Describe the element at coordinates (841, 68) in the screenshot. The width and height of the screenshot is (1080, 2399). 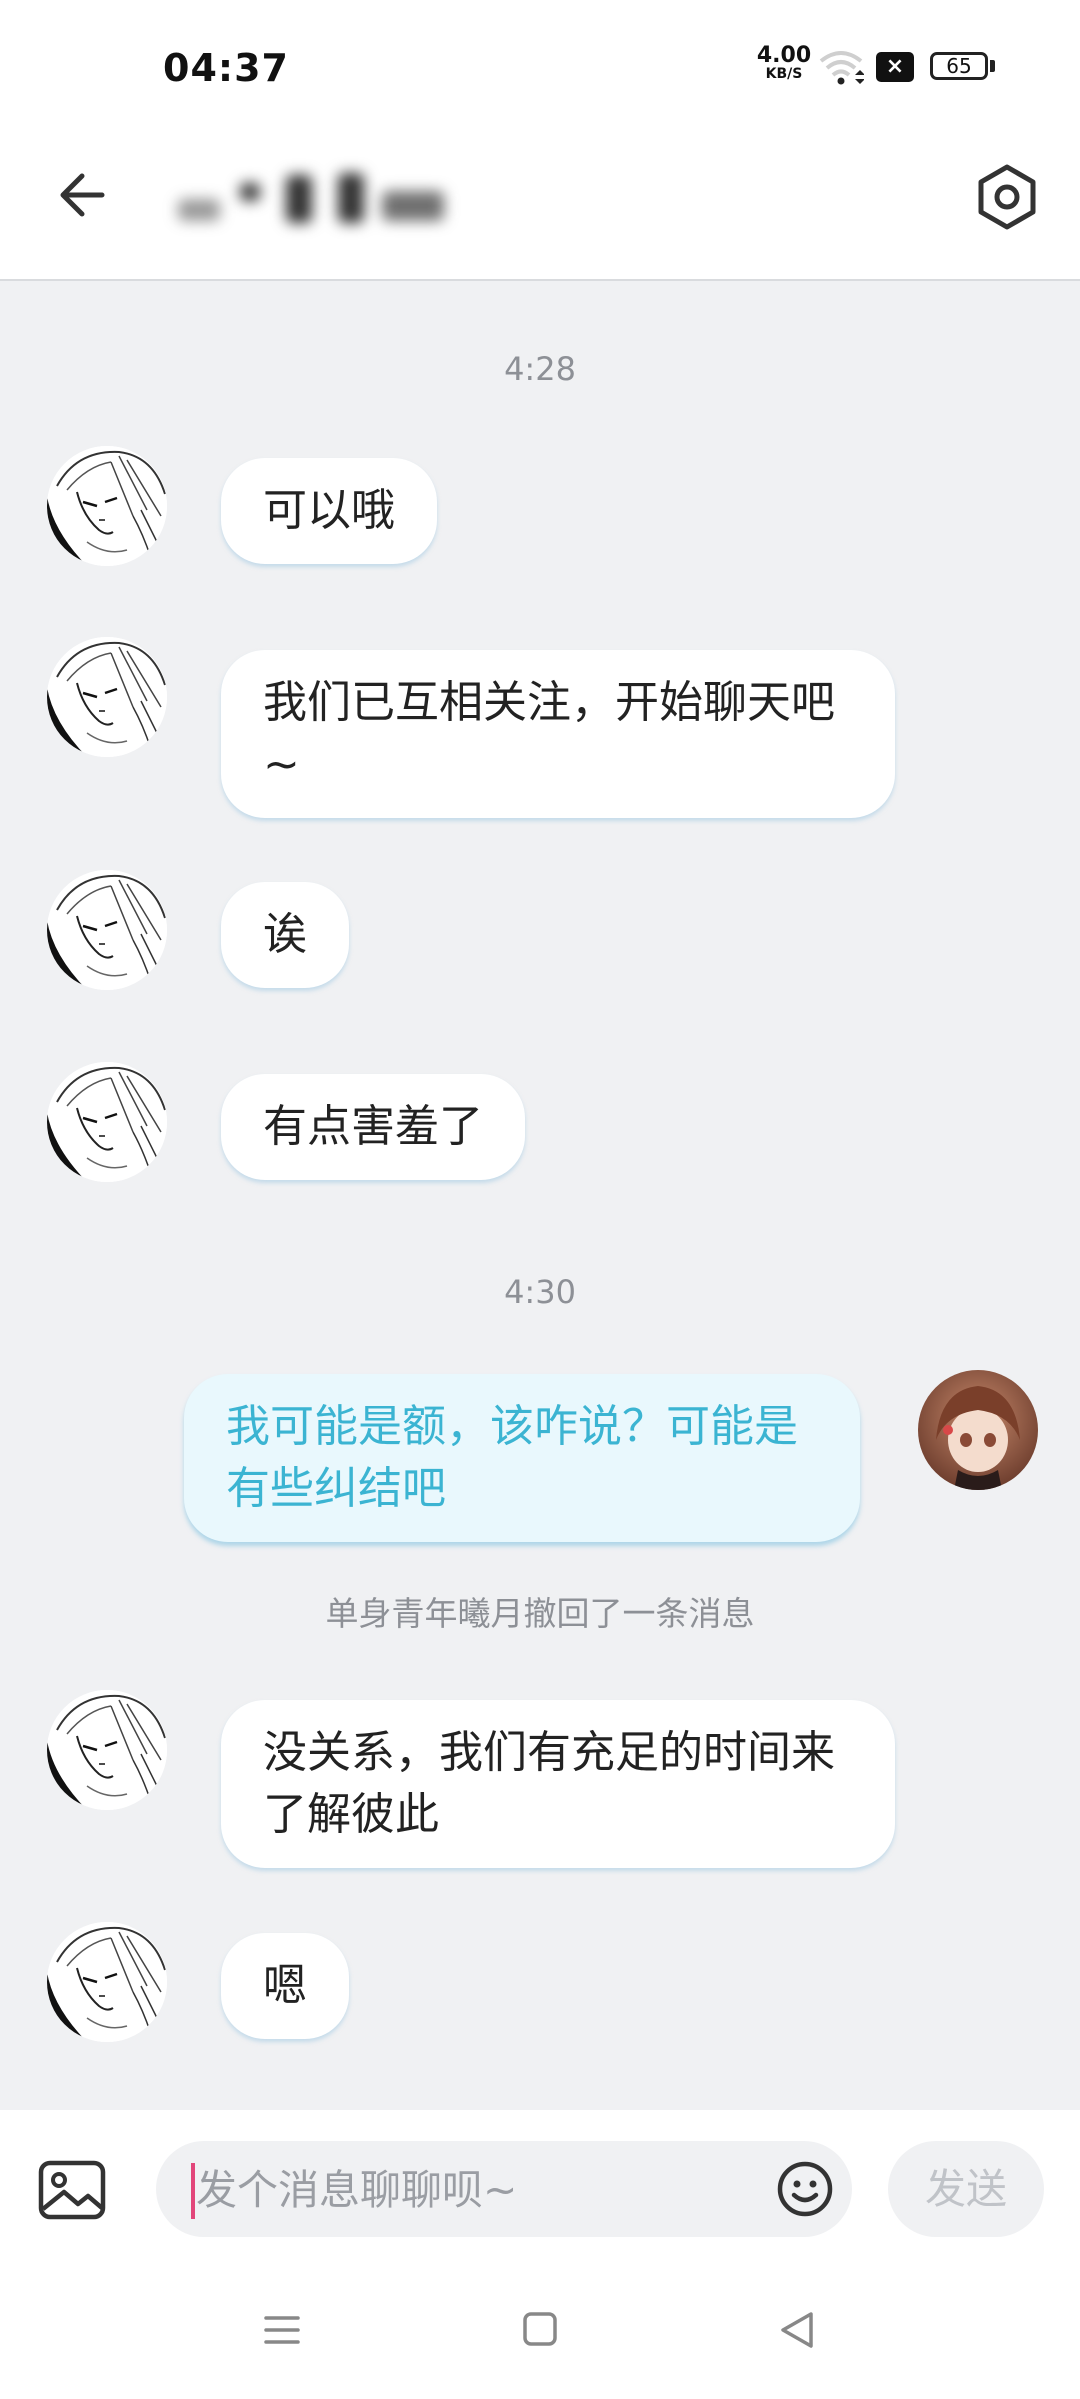
I see `wifi-icon` at that location.